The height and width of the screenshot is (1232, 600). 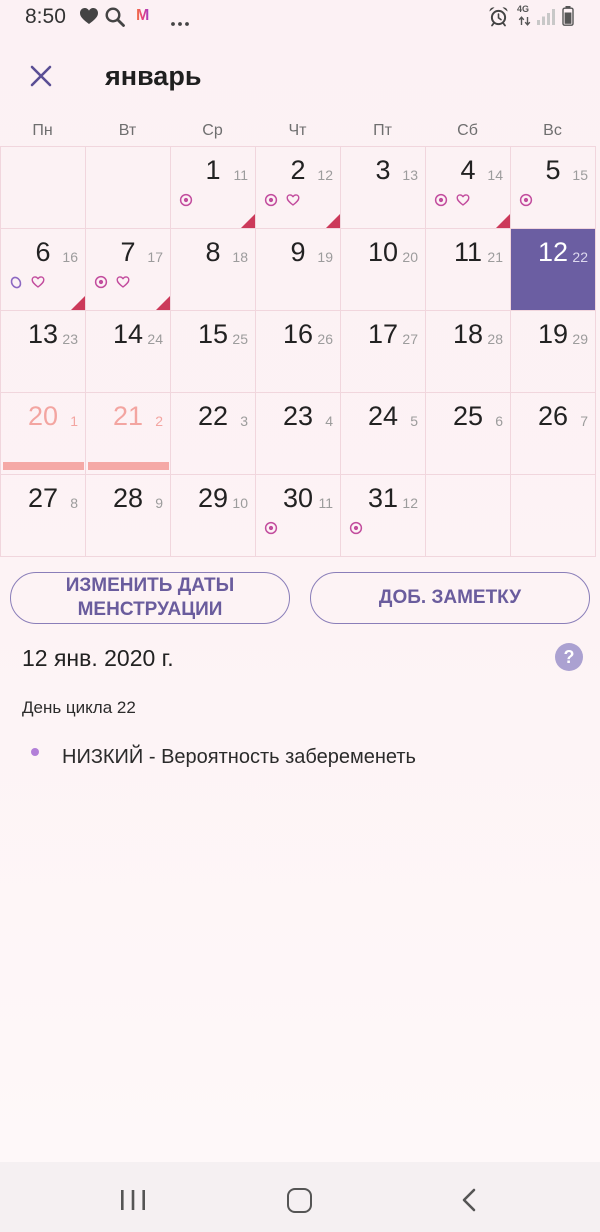 I want to click on month-title: январь, so click(x=153, y=76).